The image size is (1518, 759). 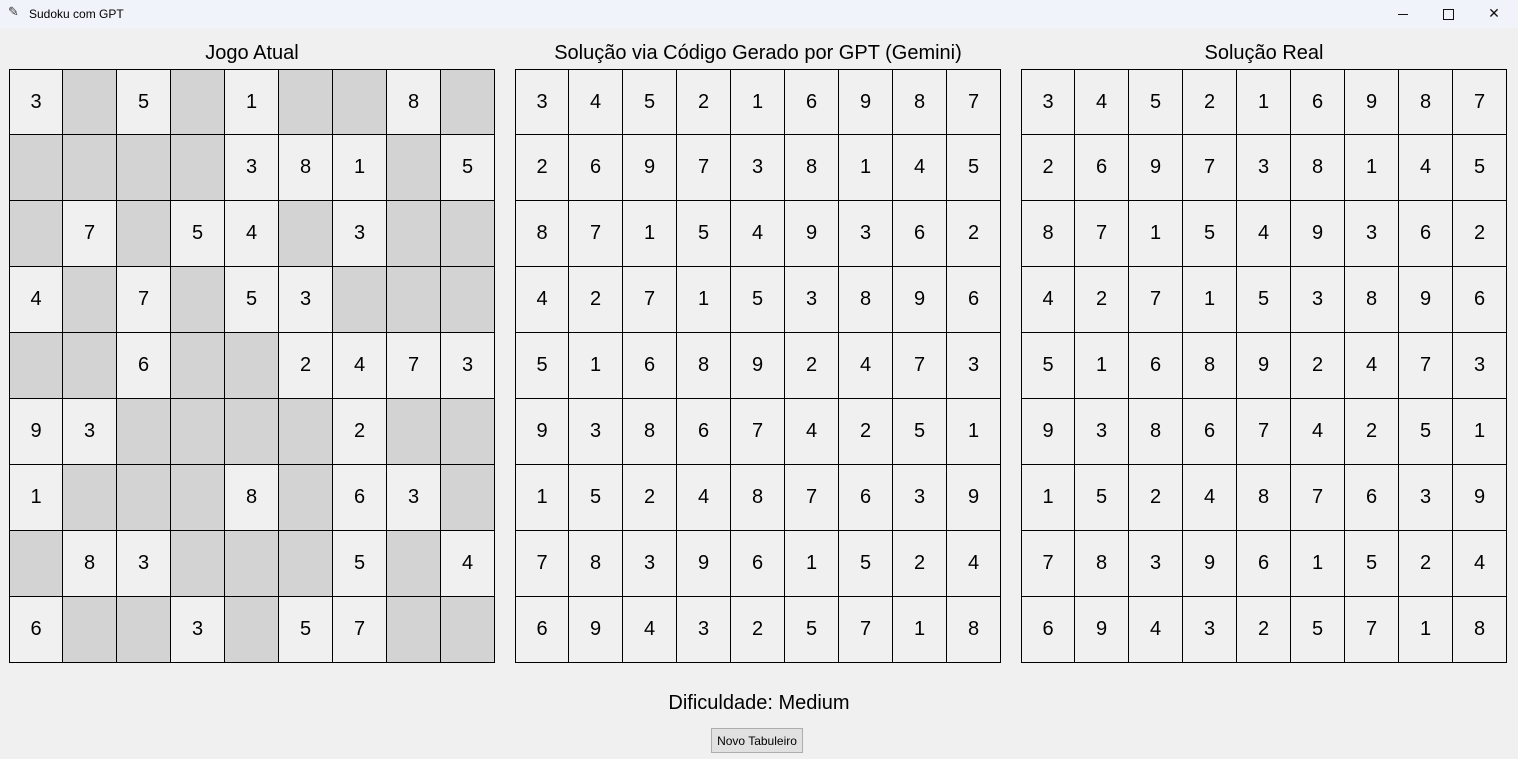 I want to click on real-solution-cell: 7, so click(x=1479, y=102).